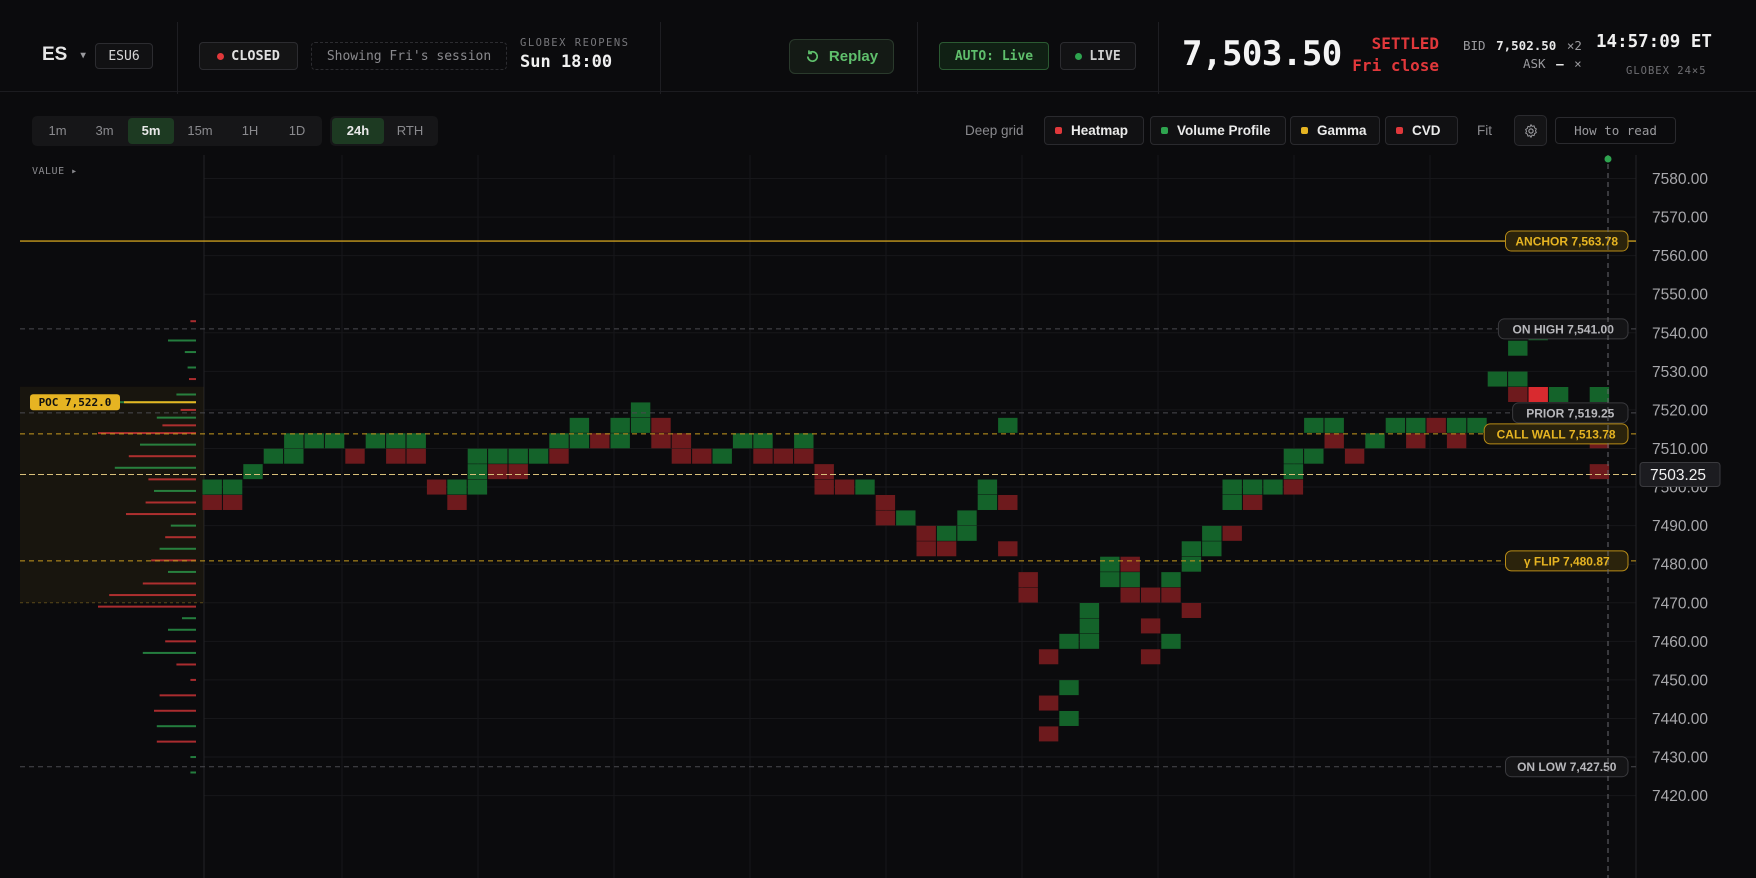 Image resolution: width=1756 pixels, height=878 pixels. What do you see at coordinates (1335, 130) in the screenshot?
I see `layer-toggle-gamma: Gamma` at bounding box center [1335, 130].